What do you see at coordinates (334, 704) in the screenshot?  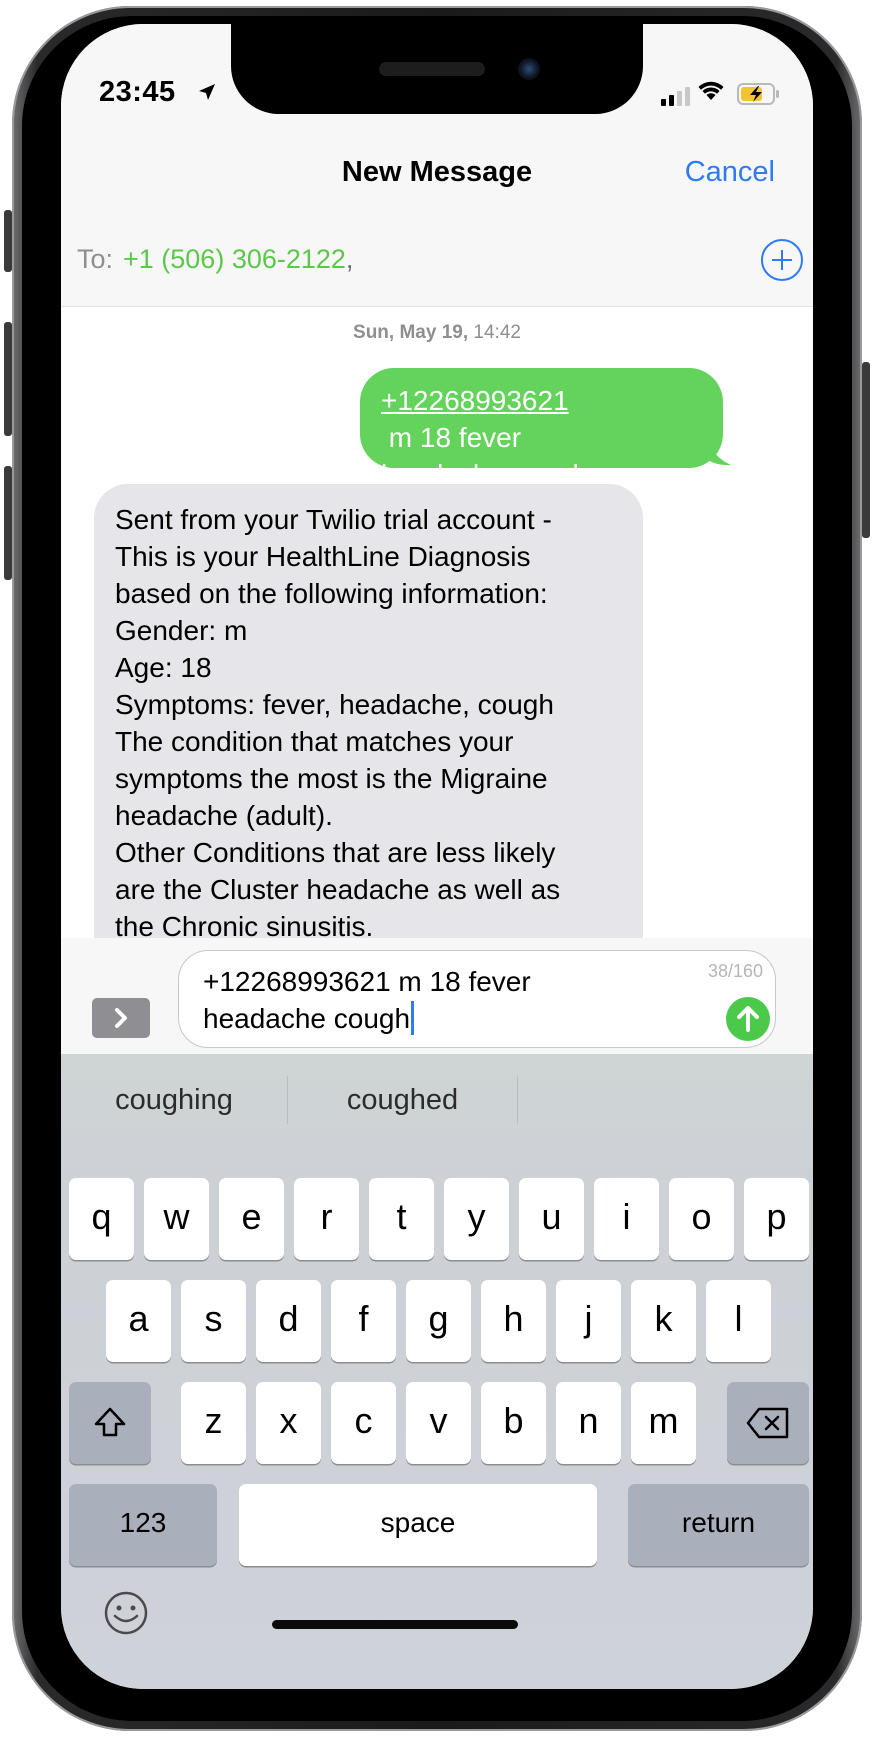 I see `incoming-line: Symptoms: fever, headache, cough` at bounding box center [334, 704].